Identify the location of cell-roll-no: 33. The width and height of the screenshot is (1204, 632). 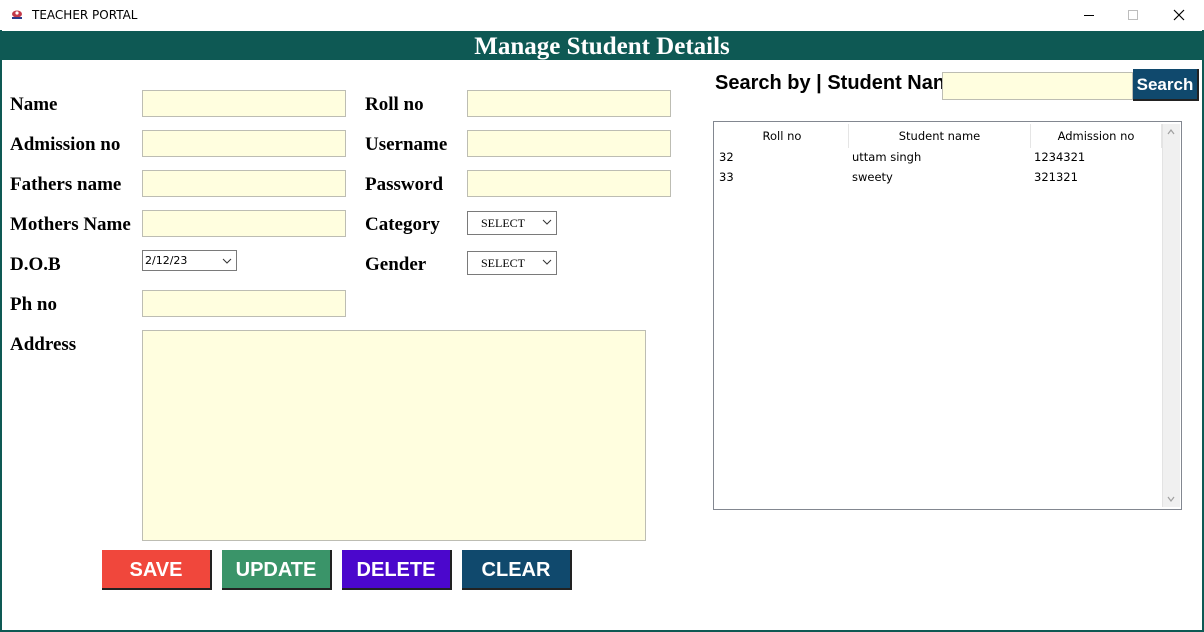
(726, 177).